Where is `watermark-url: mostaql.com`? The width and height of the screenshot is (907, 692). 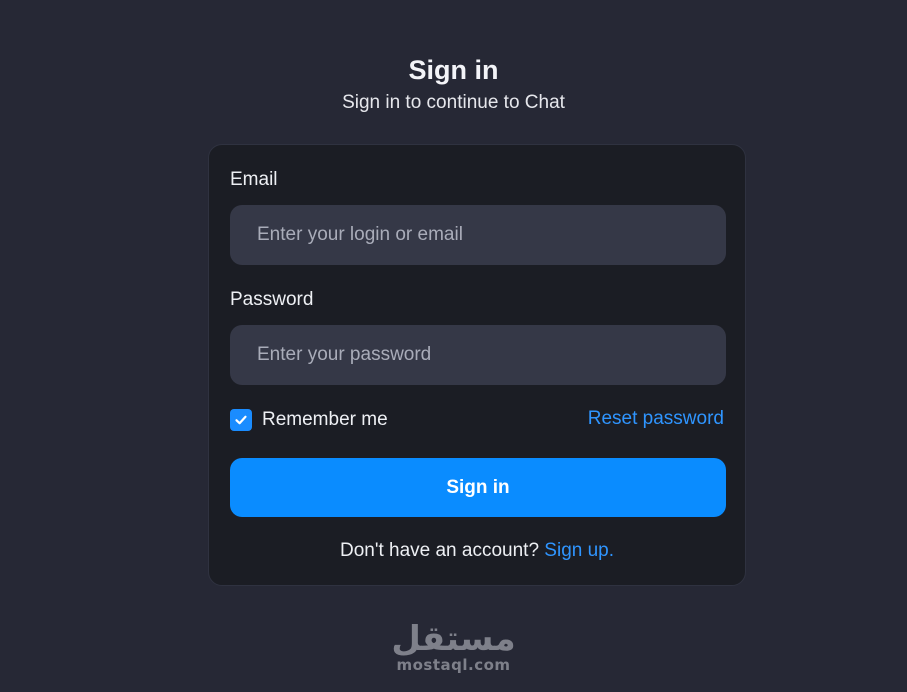
watermark-url: mostaql.com is located at coordinates (453, 665).